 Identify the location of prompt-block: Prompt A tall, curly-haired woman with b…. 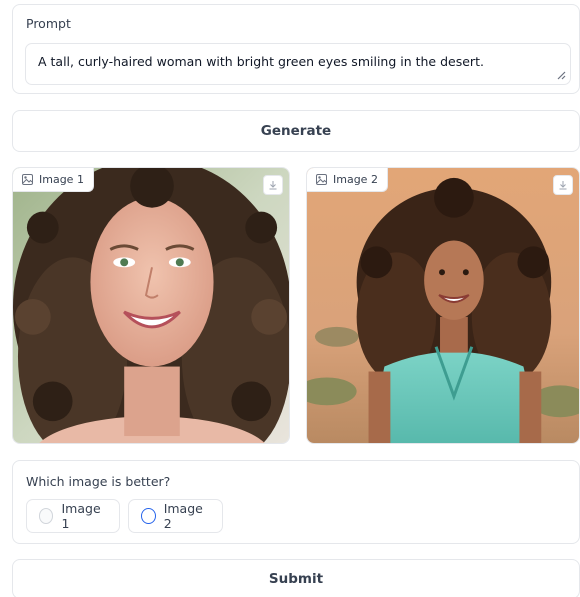
(296, 49).